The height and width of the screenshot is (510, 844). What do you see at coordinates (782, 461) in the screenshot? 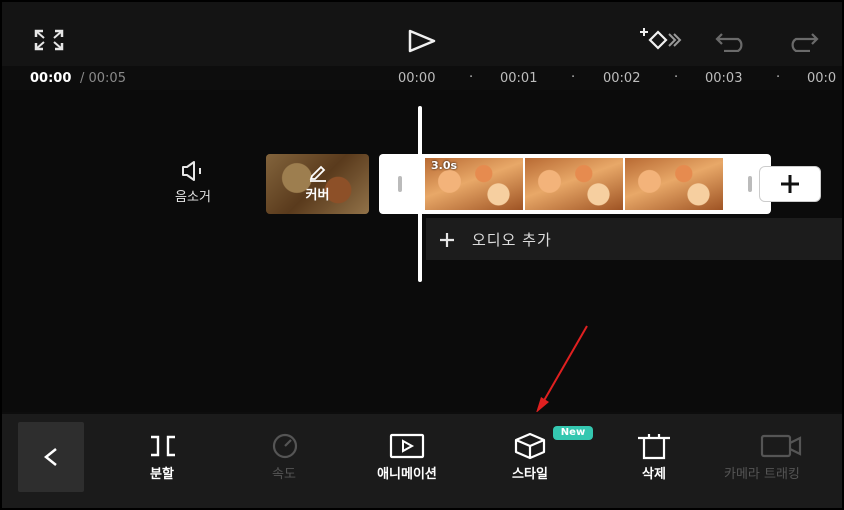
I see `camera-tracking-button: 카메라 트래킹` at bounding box center [782, 461].